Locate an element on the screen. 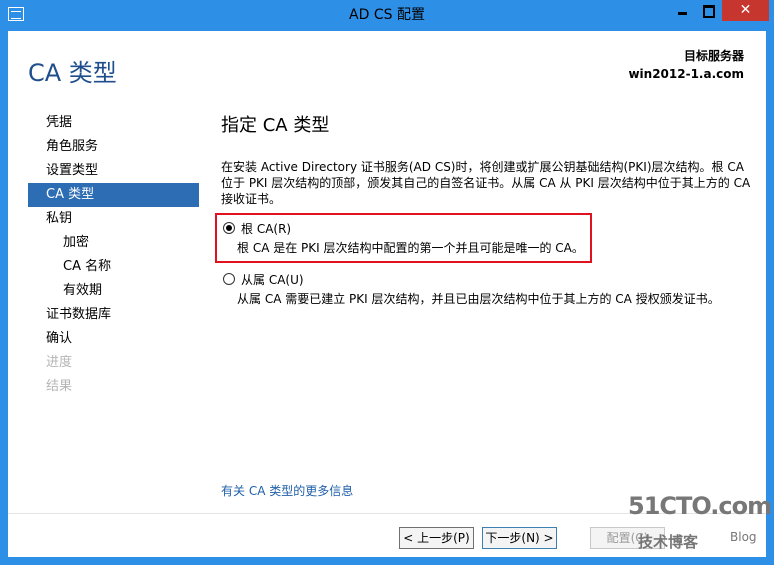 The height and width of the screenshot is (565, 774). nav-item-ca-type: CA 类型 is located at coordinates (113, 195).